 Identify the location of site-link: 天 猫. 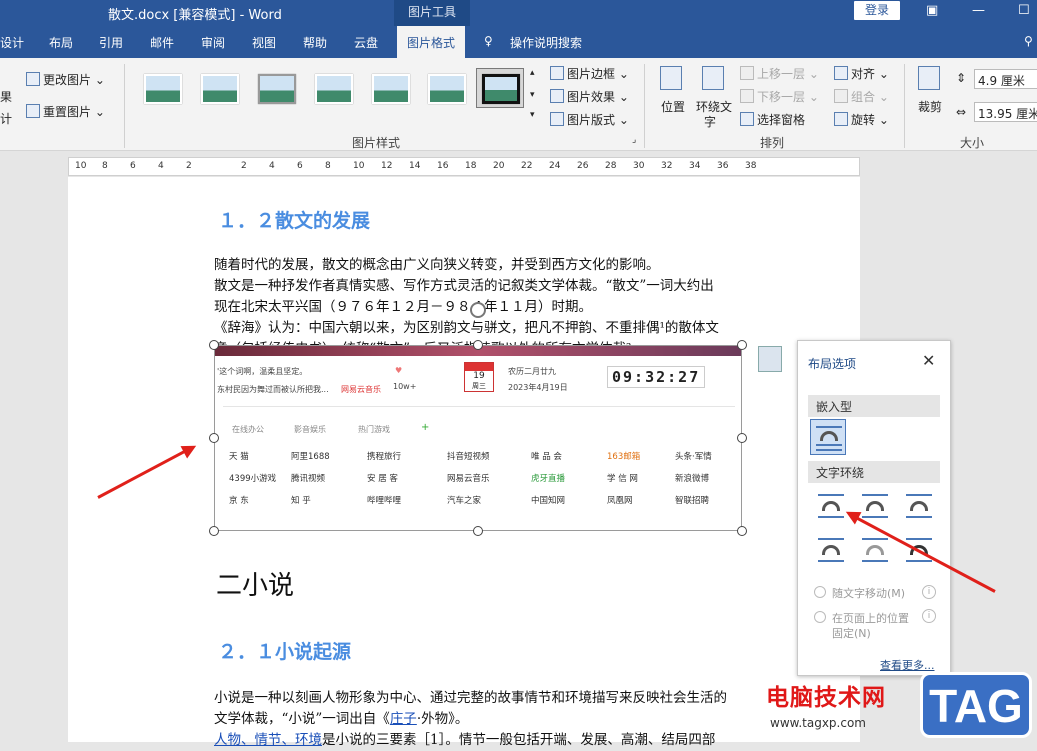
(239, 457).